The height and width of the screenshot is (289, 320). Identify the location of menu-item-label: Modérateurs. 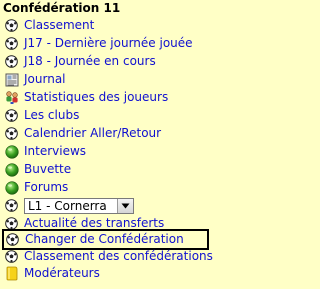
(62, 273).